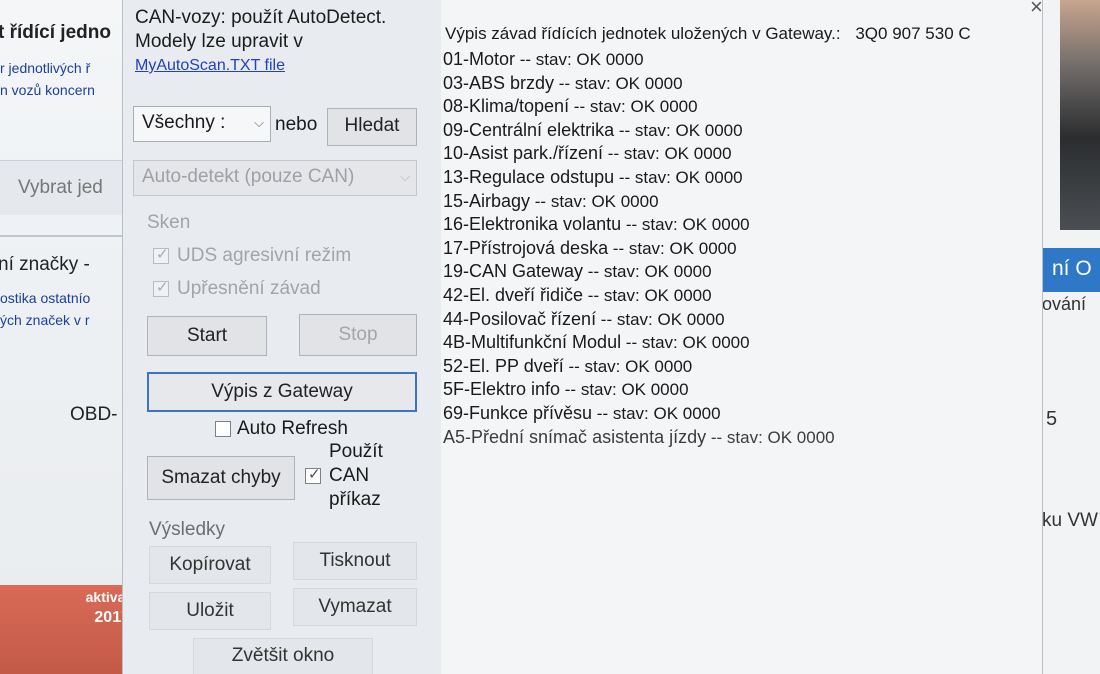 This screenshot has height=674, width=1100. I want to click on module-name: 69-Funkce přívěsu, so click(518, 412).